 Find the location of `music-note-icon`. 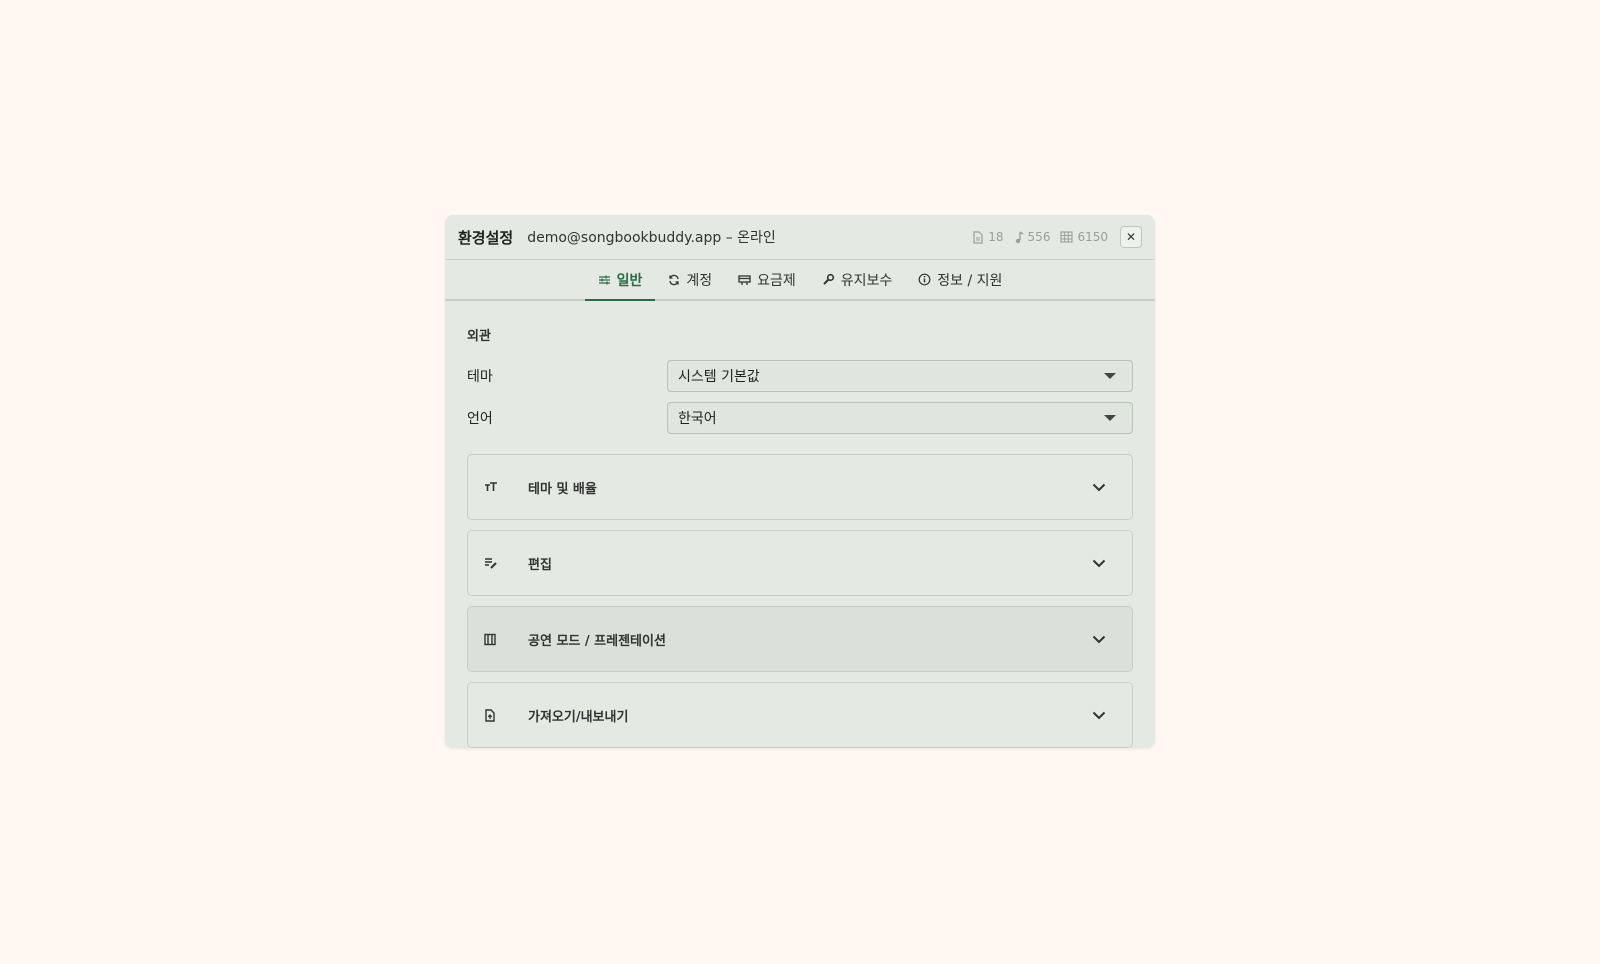

music-note-icon is located at coordinates (1019, 236).